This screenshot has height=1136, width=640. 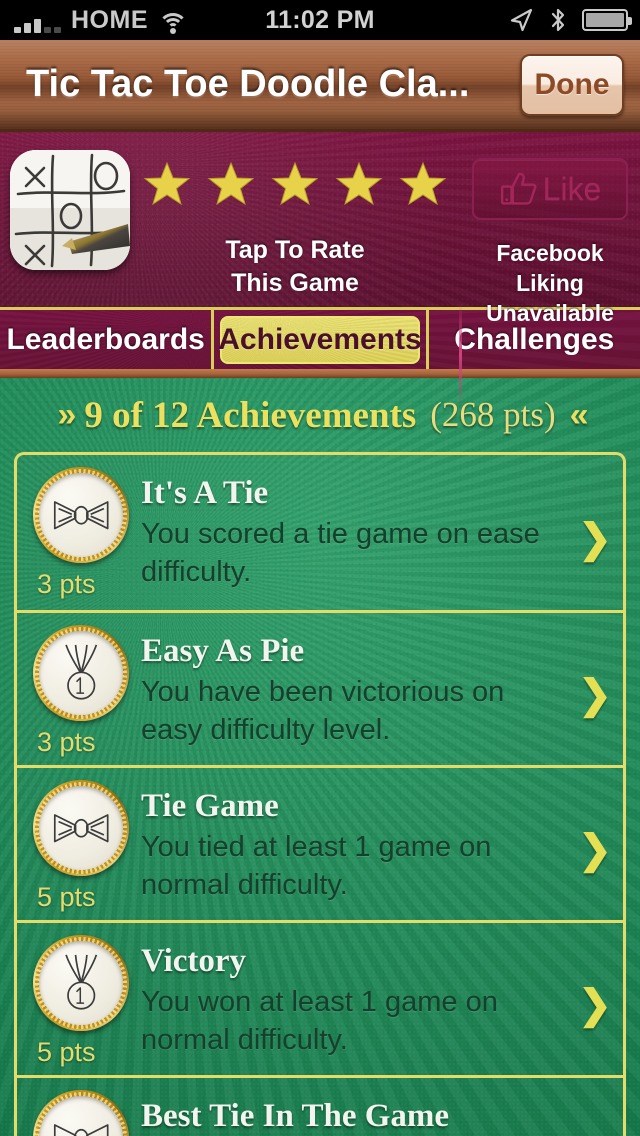 I want to click on tic-tac-toe-doodle-app-icon, so click(x=70, y=210).